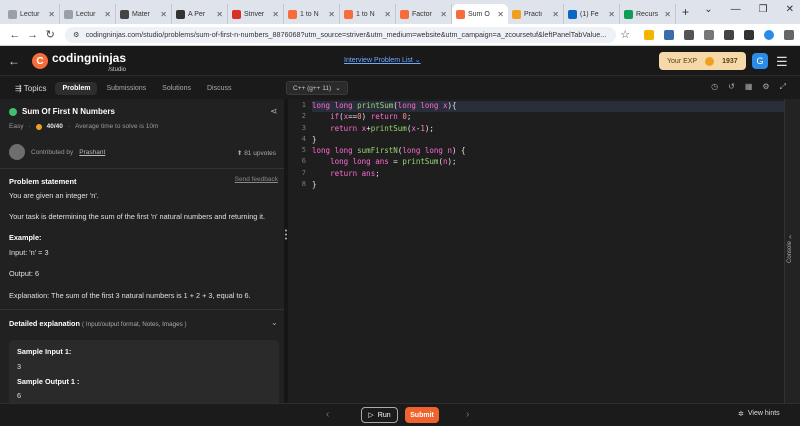 Image resolution: width=800 pixels, height=426 pixels. What do you see at coordinates (144, 14) in the screenshot?
I see `browser-tab: Mater ✕` at bounding box center [144, 14].